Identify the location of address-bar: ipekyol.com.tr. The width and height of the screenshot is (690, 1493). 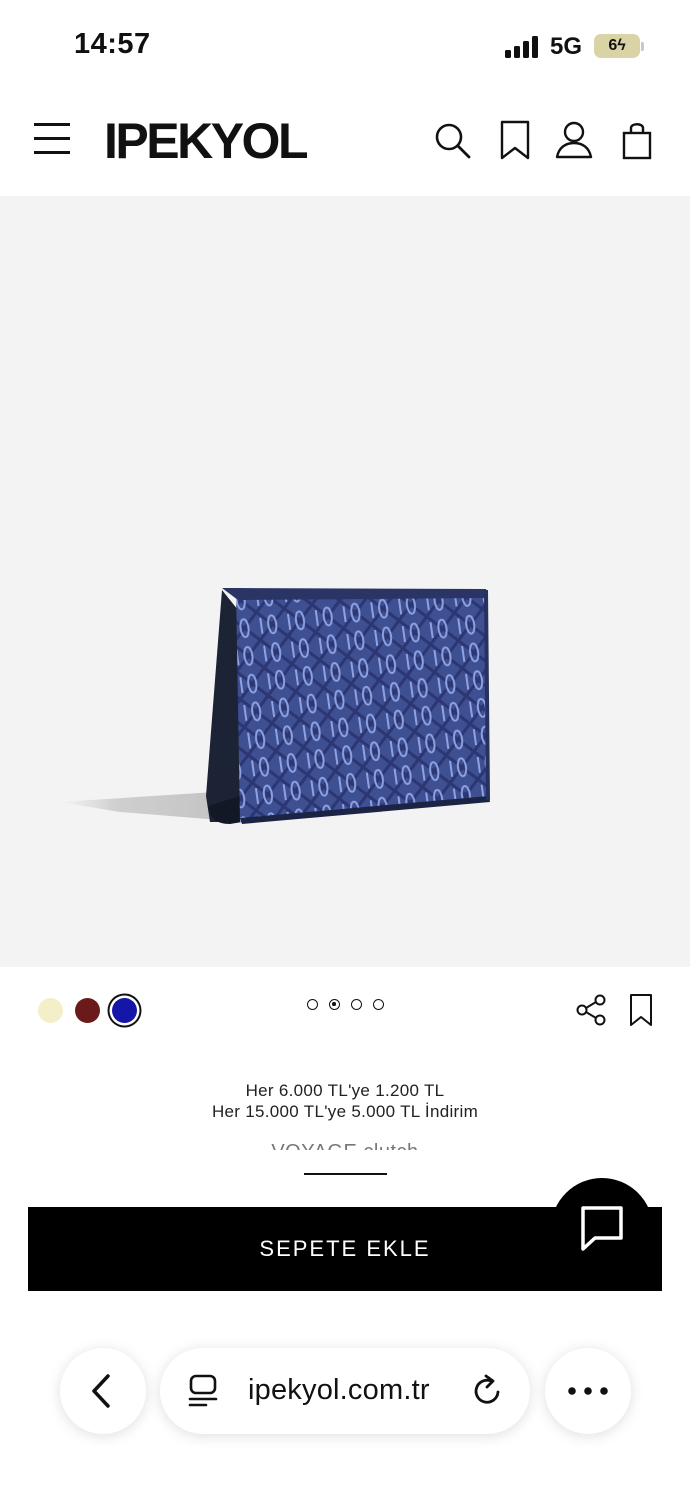
(345, 1391).